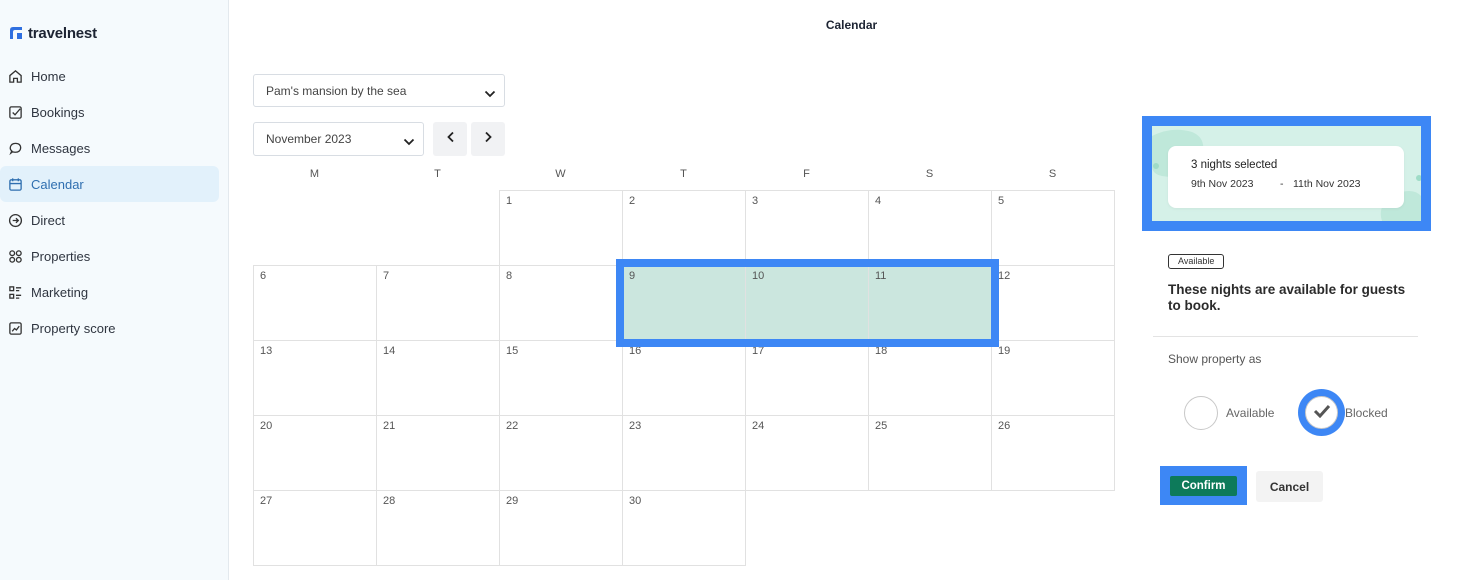  I want to click on calendar-day-cell: 25, so click(930, 453).